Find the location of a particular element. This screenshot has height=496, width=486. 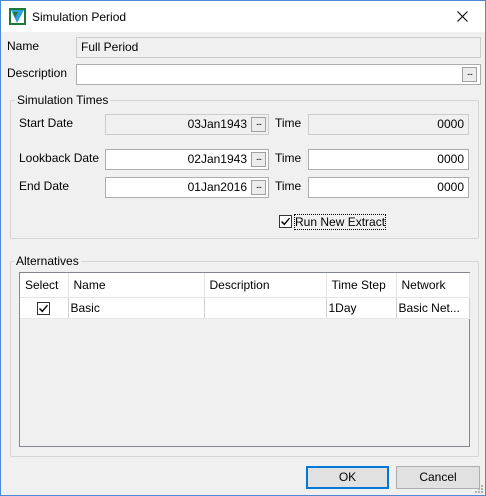

app-icon is located at coordinates (17, 16).